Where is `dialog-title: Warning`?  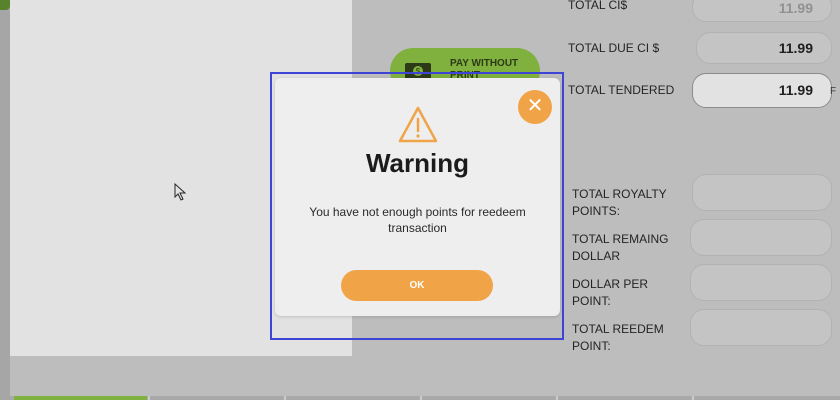 dialog-title: Warning is located at coordinates (417, 163).